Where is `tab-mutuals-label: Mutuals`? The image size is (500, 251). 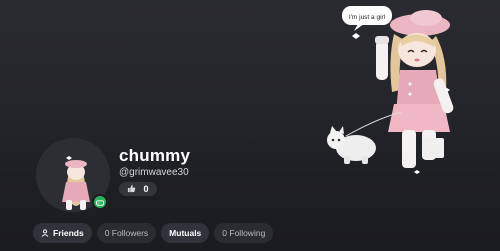 tab-mutuals-label: Mutuals is located at coordinates (185, 233).